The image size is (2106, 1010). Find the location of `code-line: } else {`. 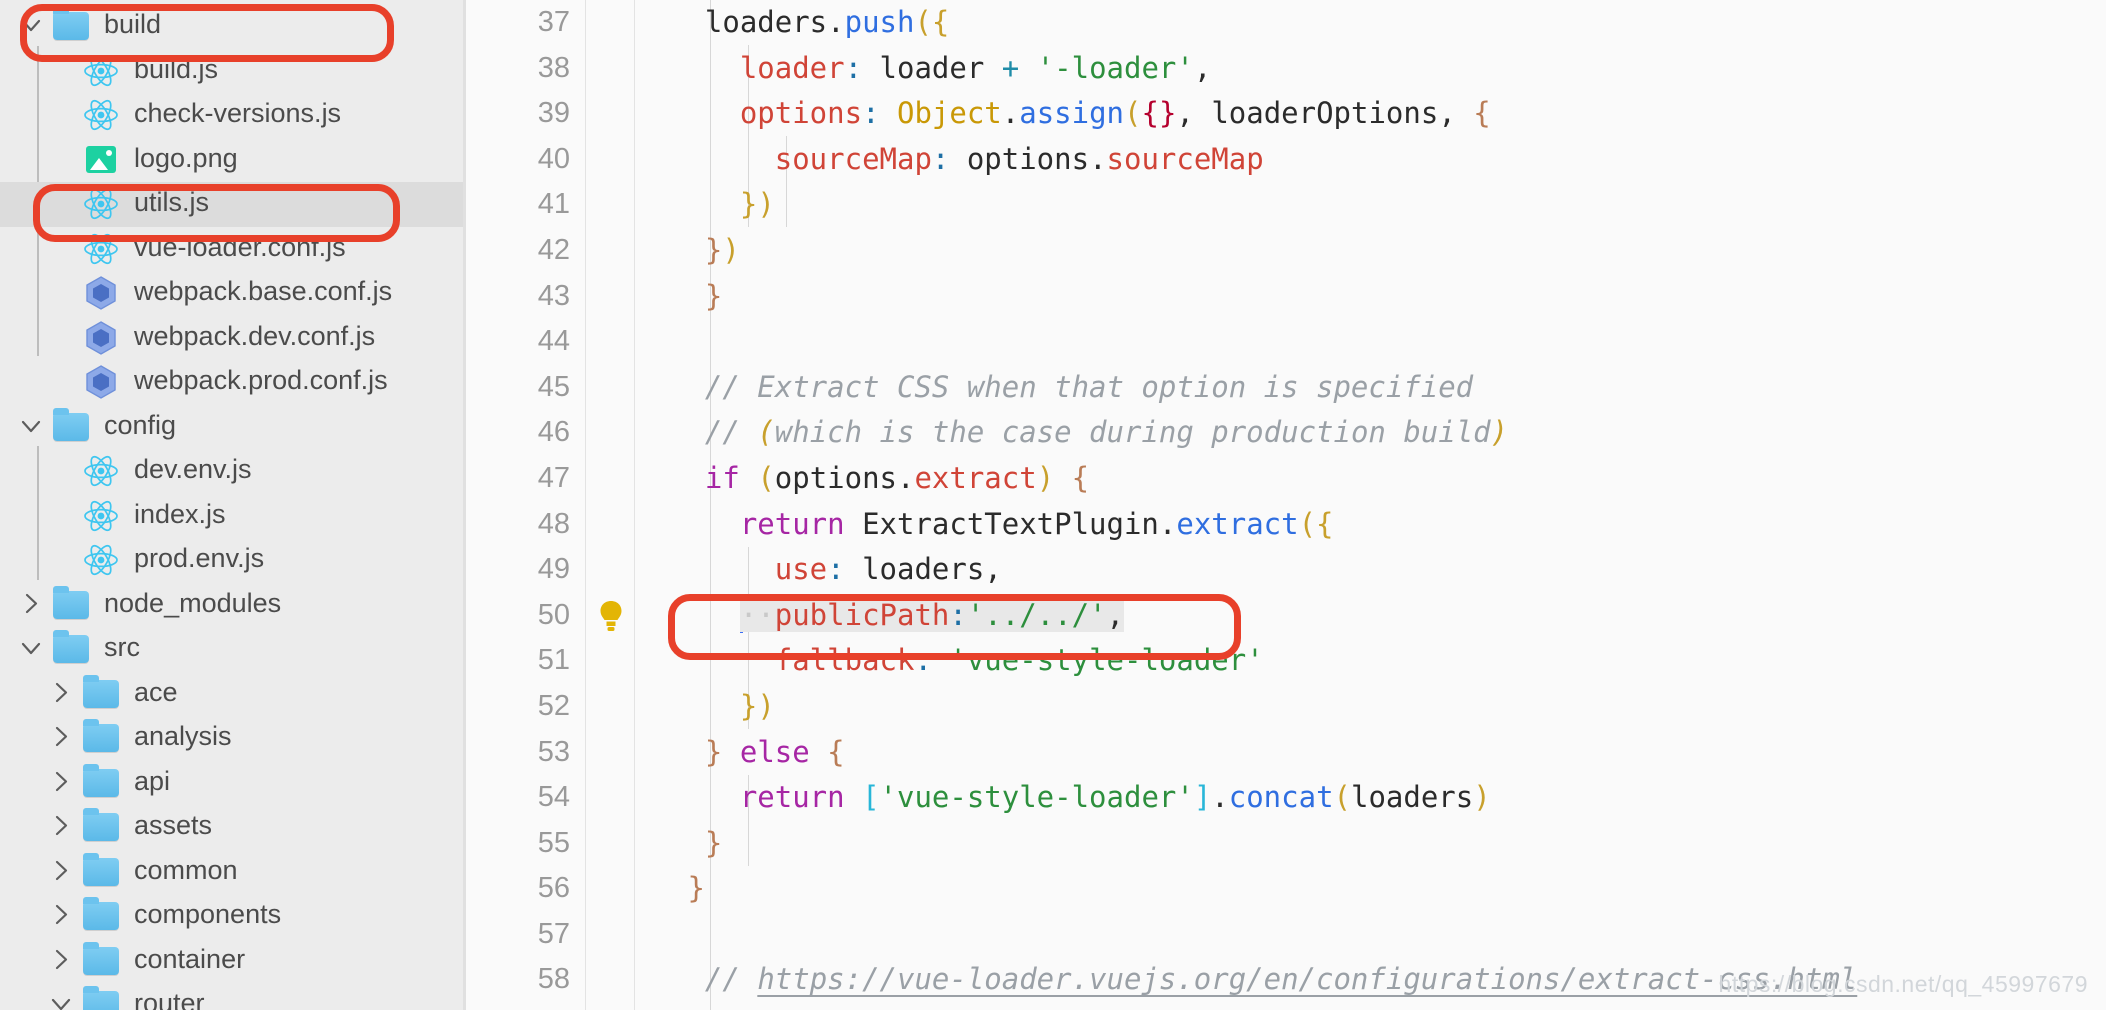

code-line: } else { is located at coordinates (1377, 753).